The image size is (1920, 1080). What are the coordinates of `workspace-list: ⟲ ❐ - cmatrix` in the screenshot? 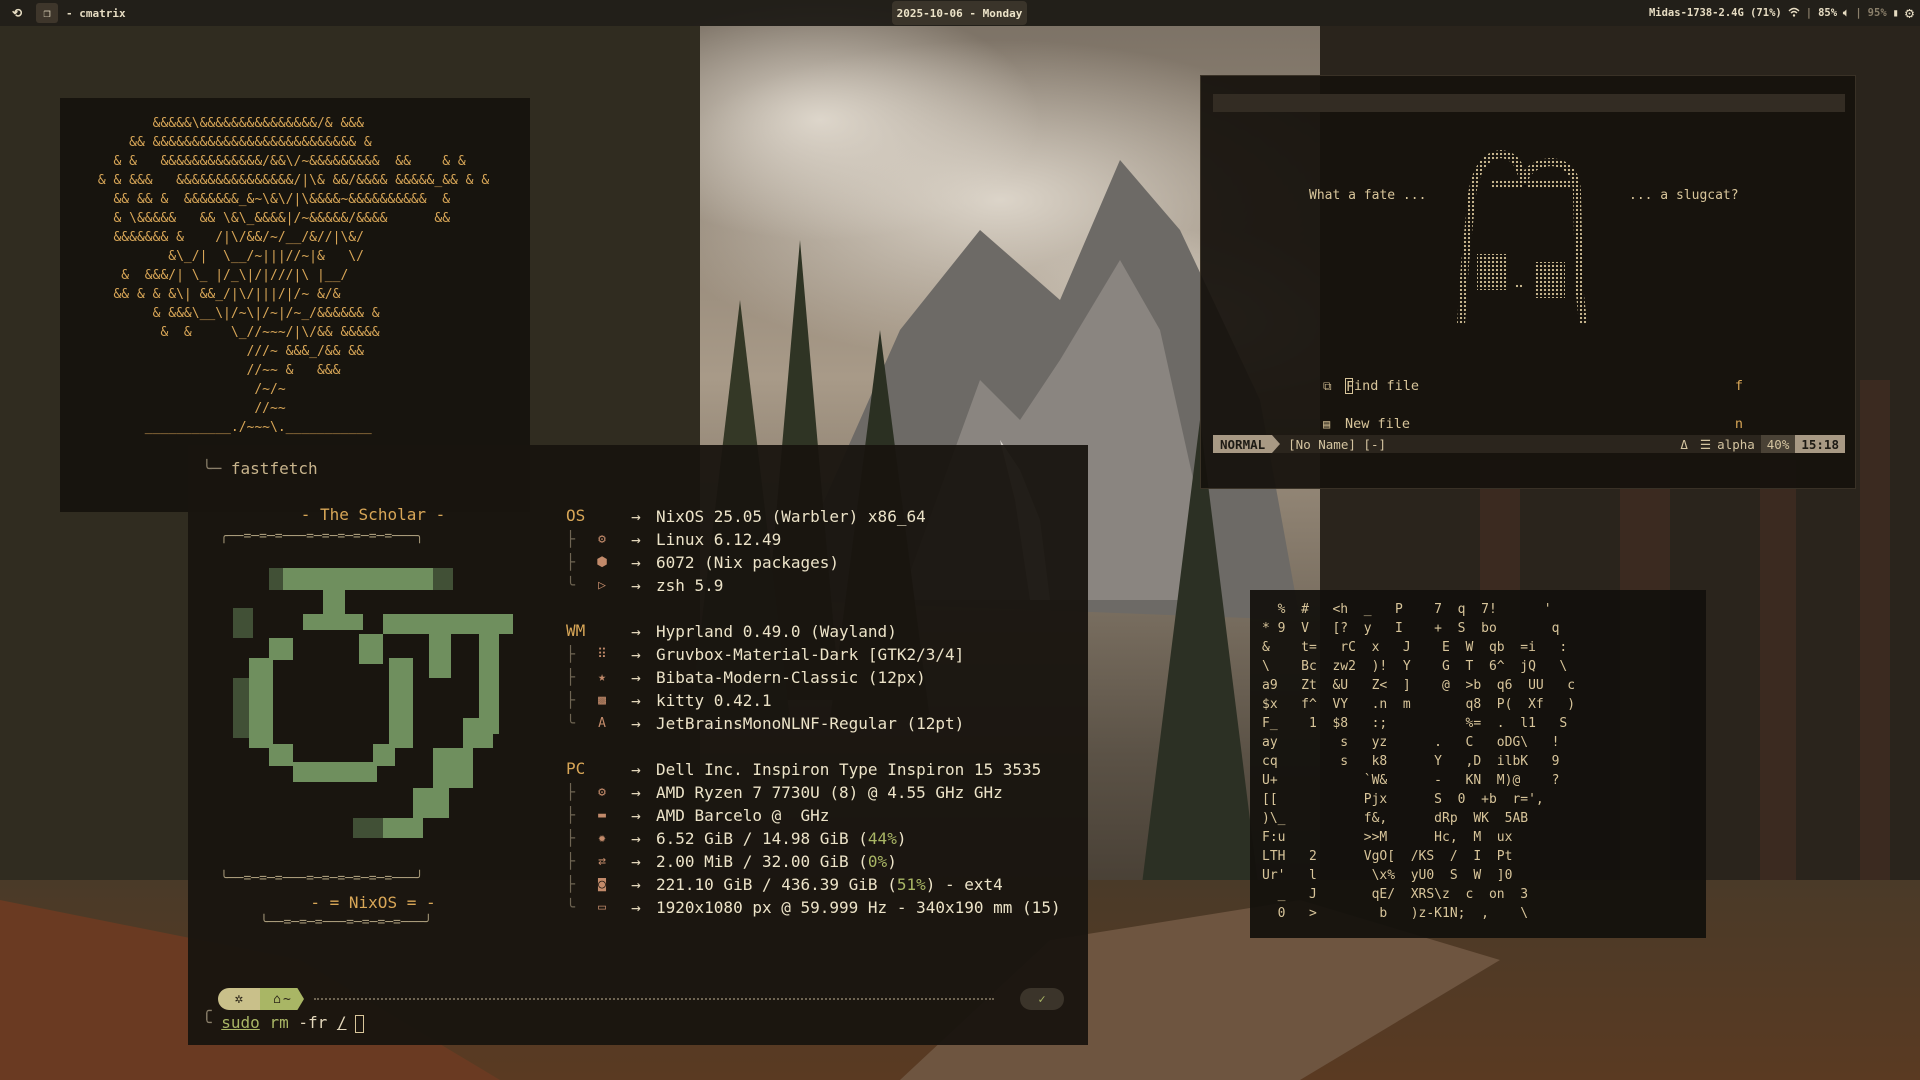 It's located at (66, 13).